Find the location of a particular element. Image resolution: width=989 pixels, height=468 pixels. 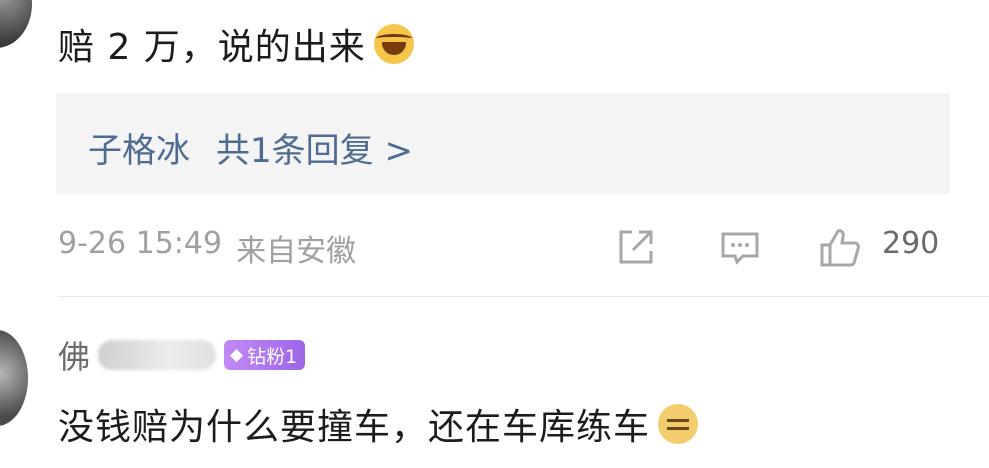

comment-text: 没钱赔为什么要撞车，还在车库练车 is located at coordinates (354, 427).